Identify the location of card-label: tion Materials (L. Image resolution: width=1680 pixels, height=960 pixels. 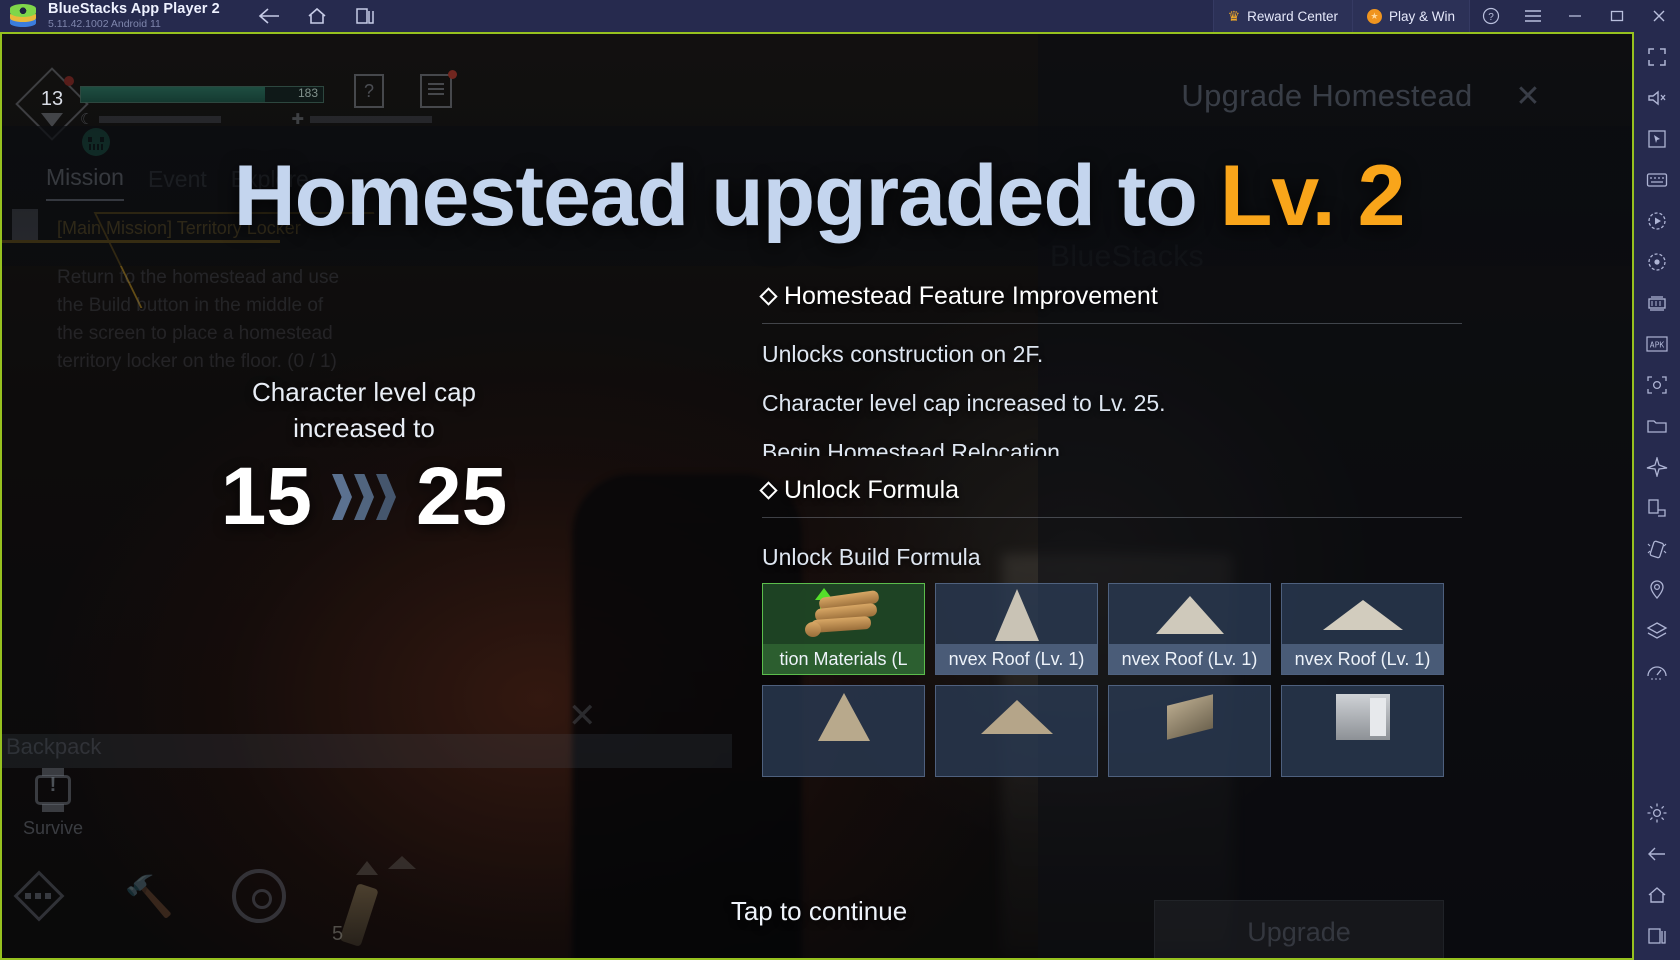
(843, 659).